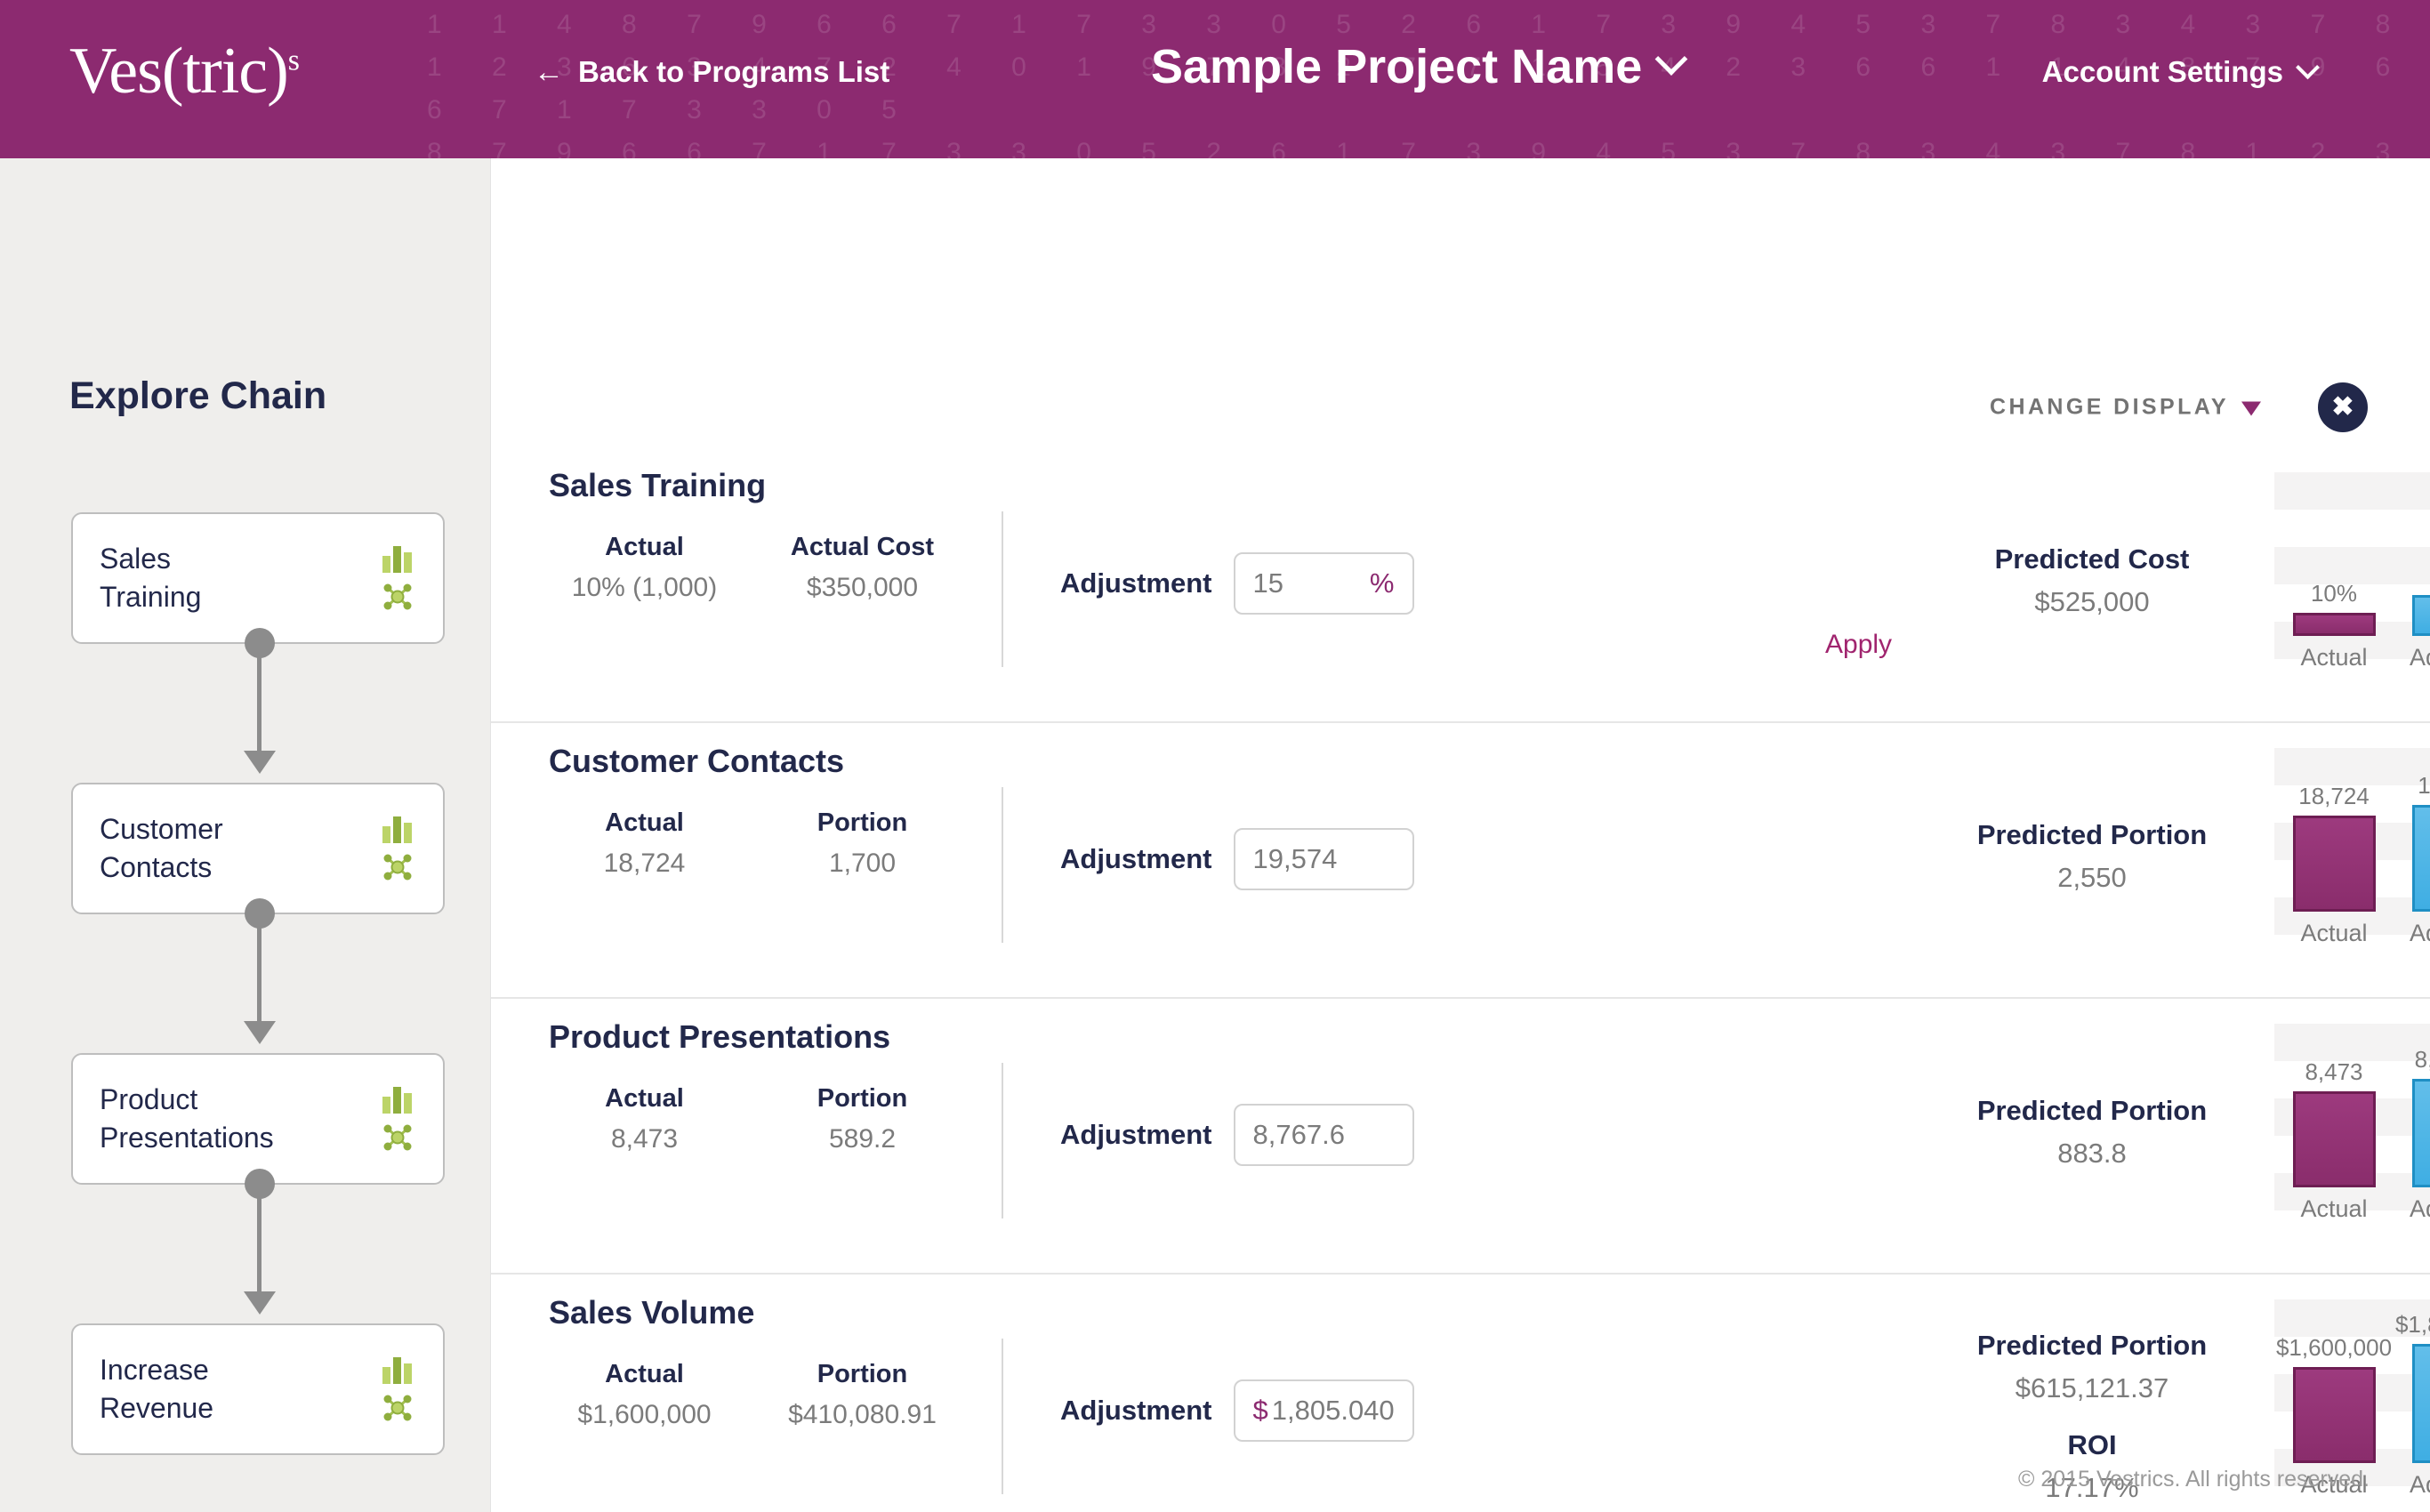 The height and width of the screenshot is (1512, 2430). I want to click on adjustment-value: 8,767.6, so click(1298, 1134).